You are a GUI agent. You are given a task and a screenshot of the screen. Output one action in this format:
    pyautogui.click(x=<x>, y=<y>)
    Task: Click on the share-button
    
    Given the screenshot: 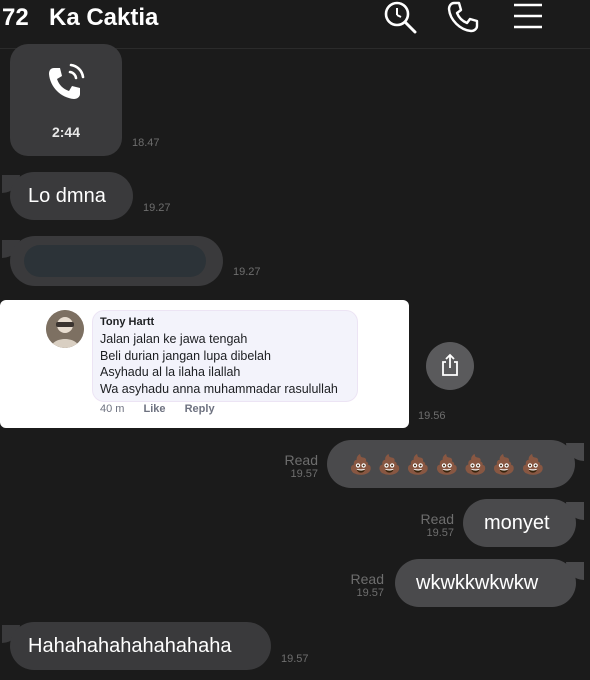 What is the action you would take?
    pyautogui.click(x=450, y=366)
    